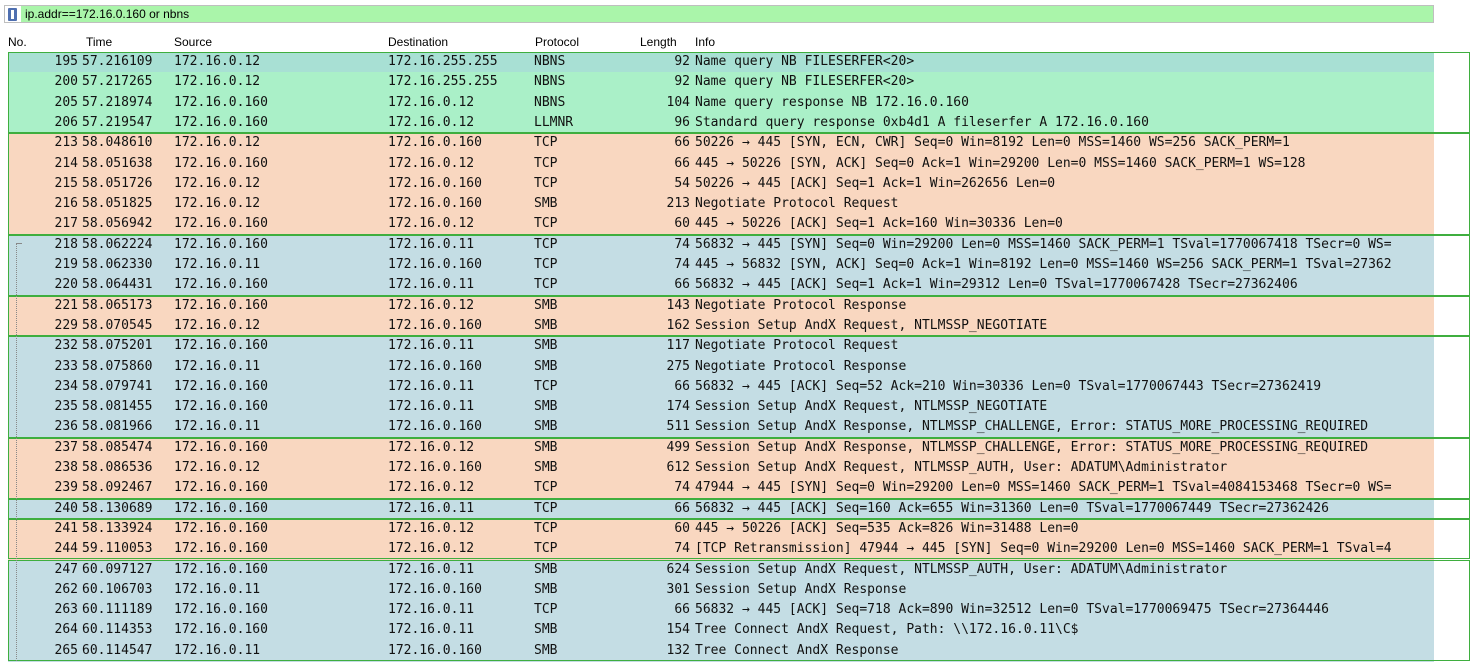 The image size is (1478, 671). Describe the element at coordinates (17, 451) in the screenshot. I see `related-packet-bracket` at that location.